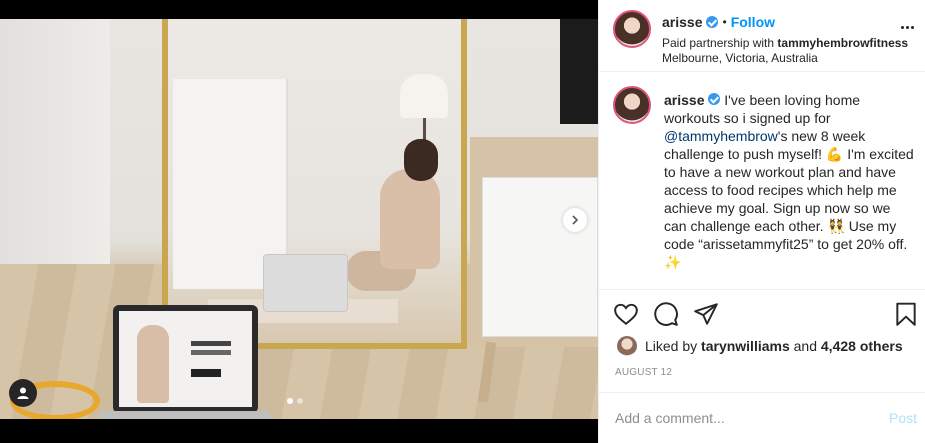 This screenshot has width=925, height=443. What do you see at coordinates (720, 43) in the screenshot?
I see `partnership-prefix: Paid partnership with` at bounding box center [720, 43].